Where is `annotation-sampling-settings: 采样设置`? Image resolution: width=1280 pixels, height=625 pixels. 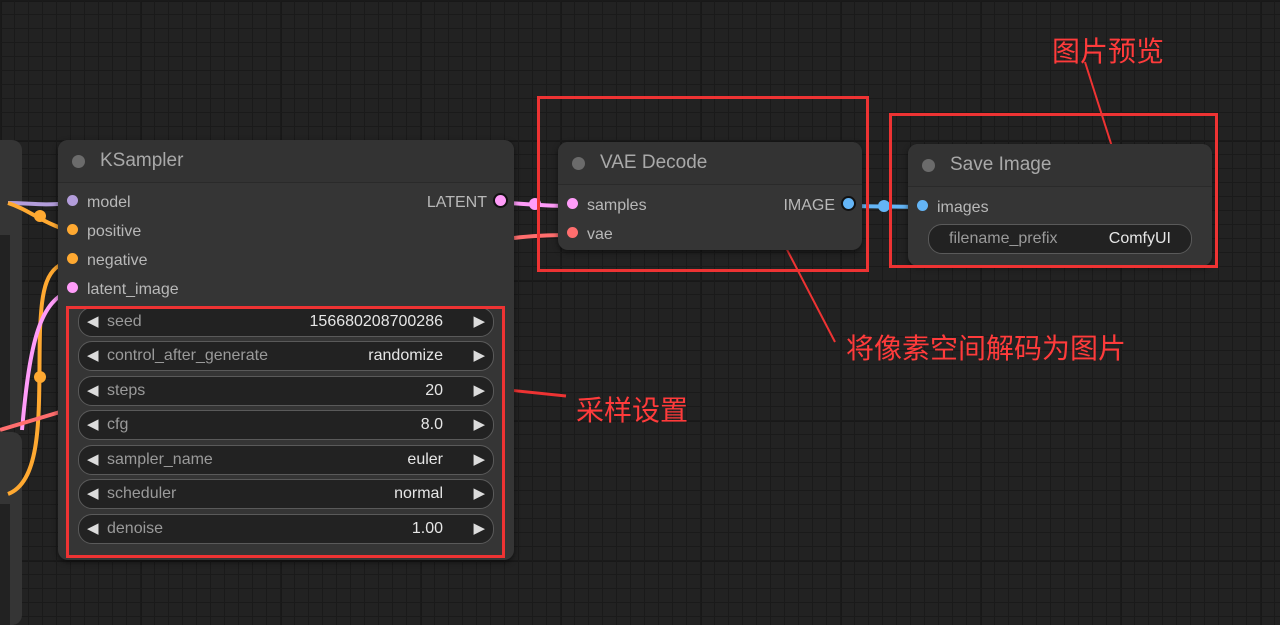
annotation-sampling-settings: 采样设置 is located at coordinates (632, 410).